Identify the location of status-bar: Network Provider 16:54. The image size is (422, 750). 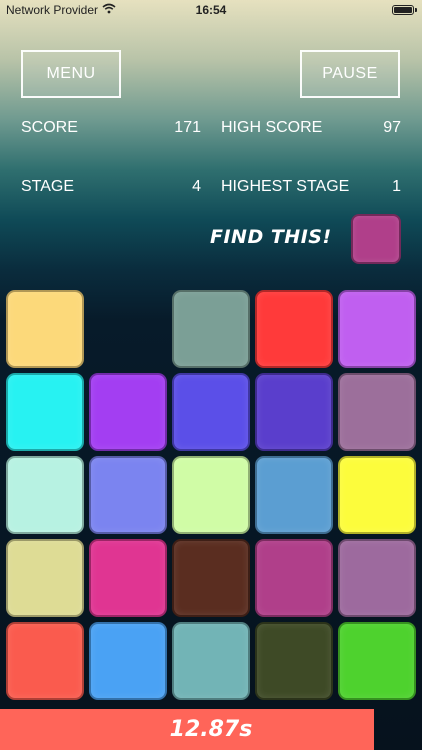
(211, 10).